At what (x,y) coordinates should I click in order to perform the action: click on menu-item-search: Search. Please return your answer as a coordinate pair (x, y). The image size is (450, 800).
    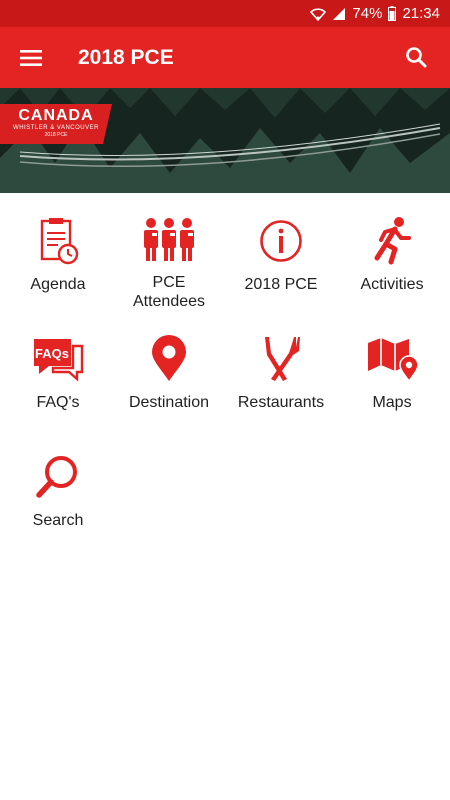
    Looking at the image, I should click on (58, 488).